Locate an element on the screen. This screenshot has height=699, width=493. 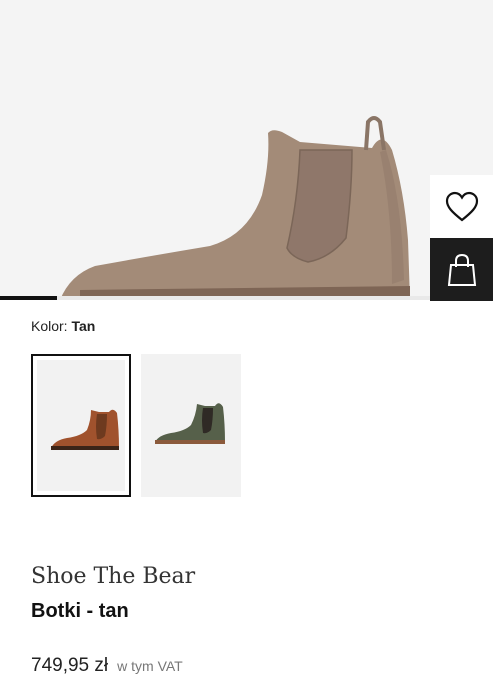
add-to-bag-button is located at coordinates (461, 269).